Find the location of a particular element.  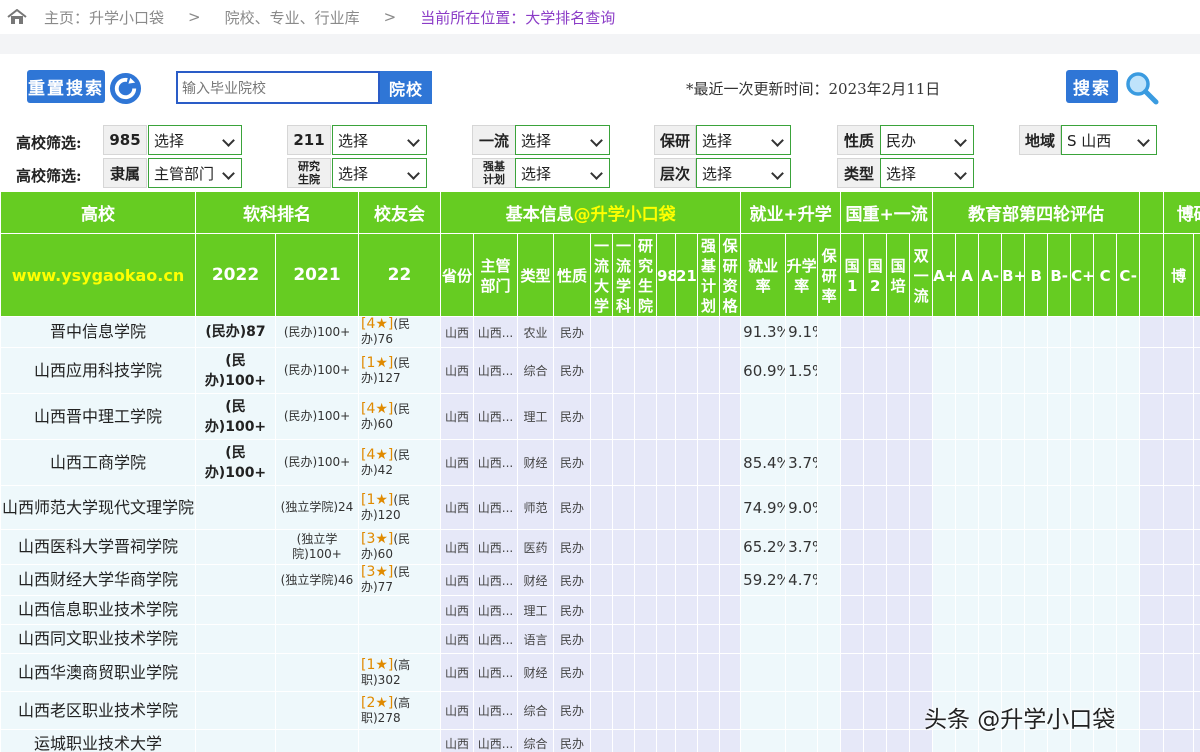

school-name-link: 山西同文职业技术学院 is located at coordinates (98, 639).